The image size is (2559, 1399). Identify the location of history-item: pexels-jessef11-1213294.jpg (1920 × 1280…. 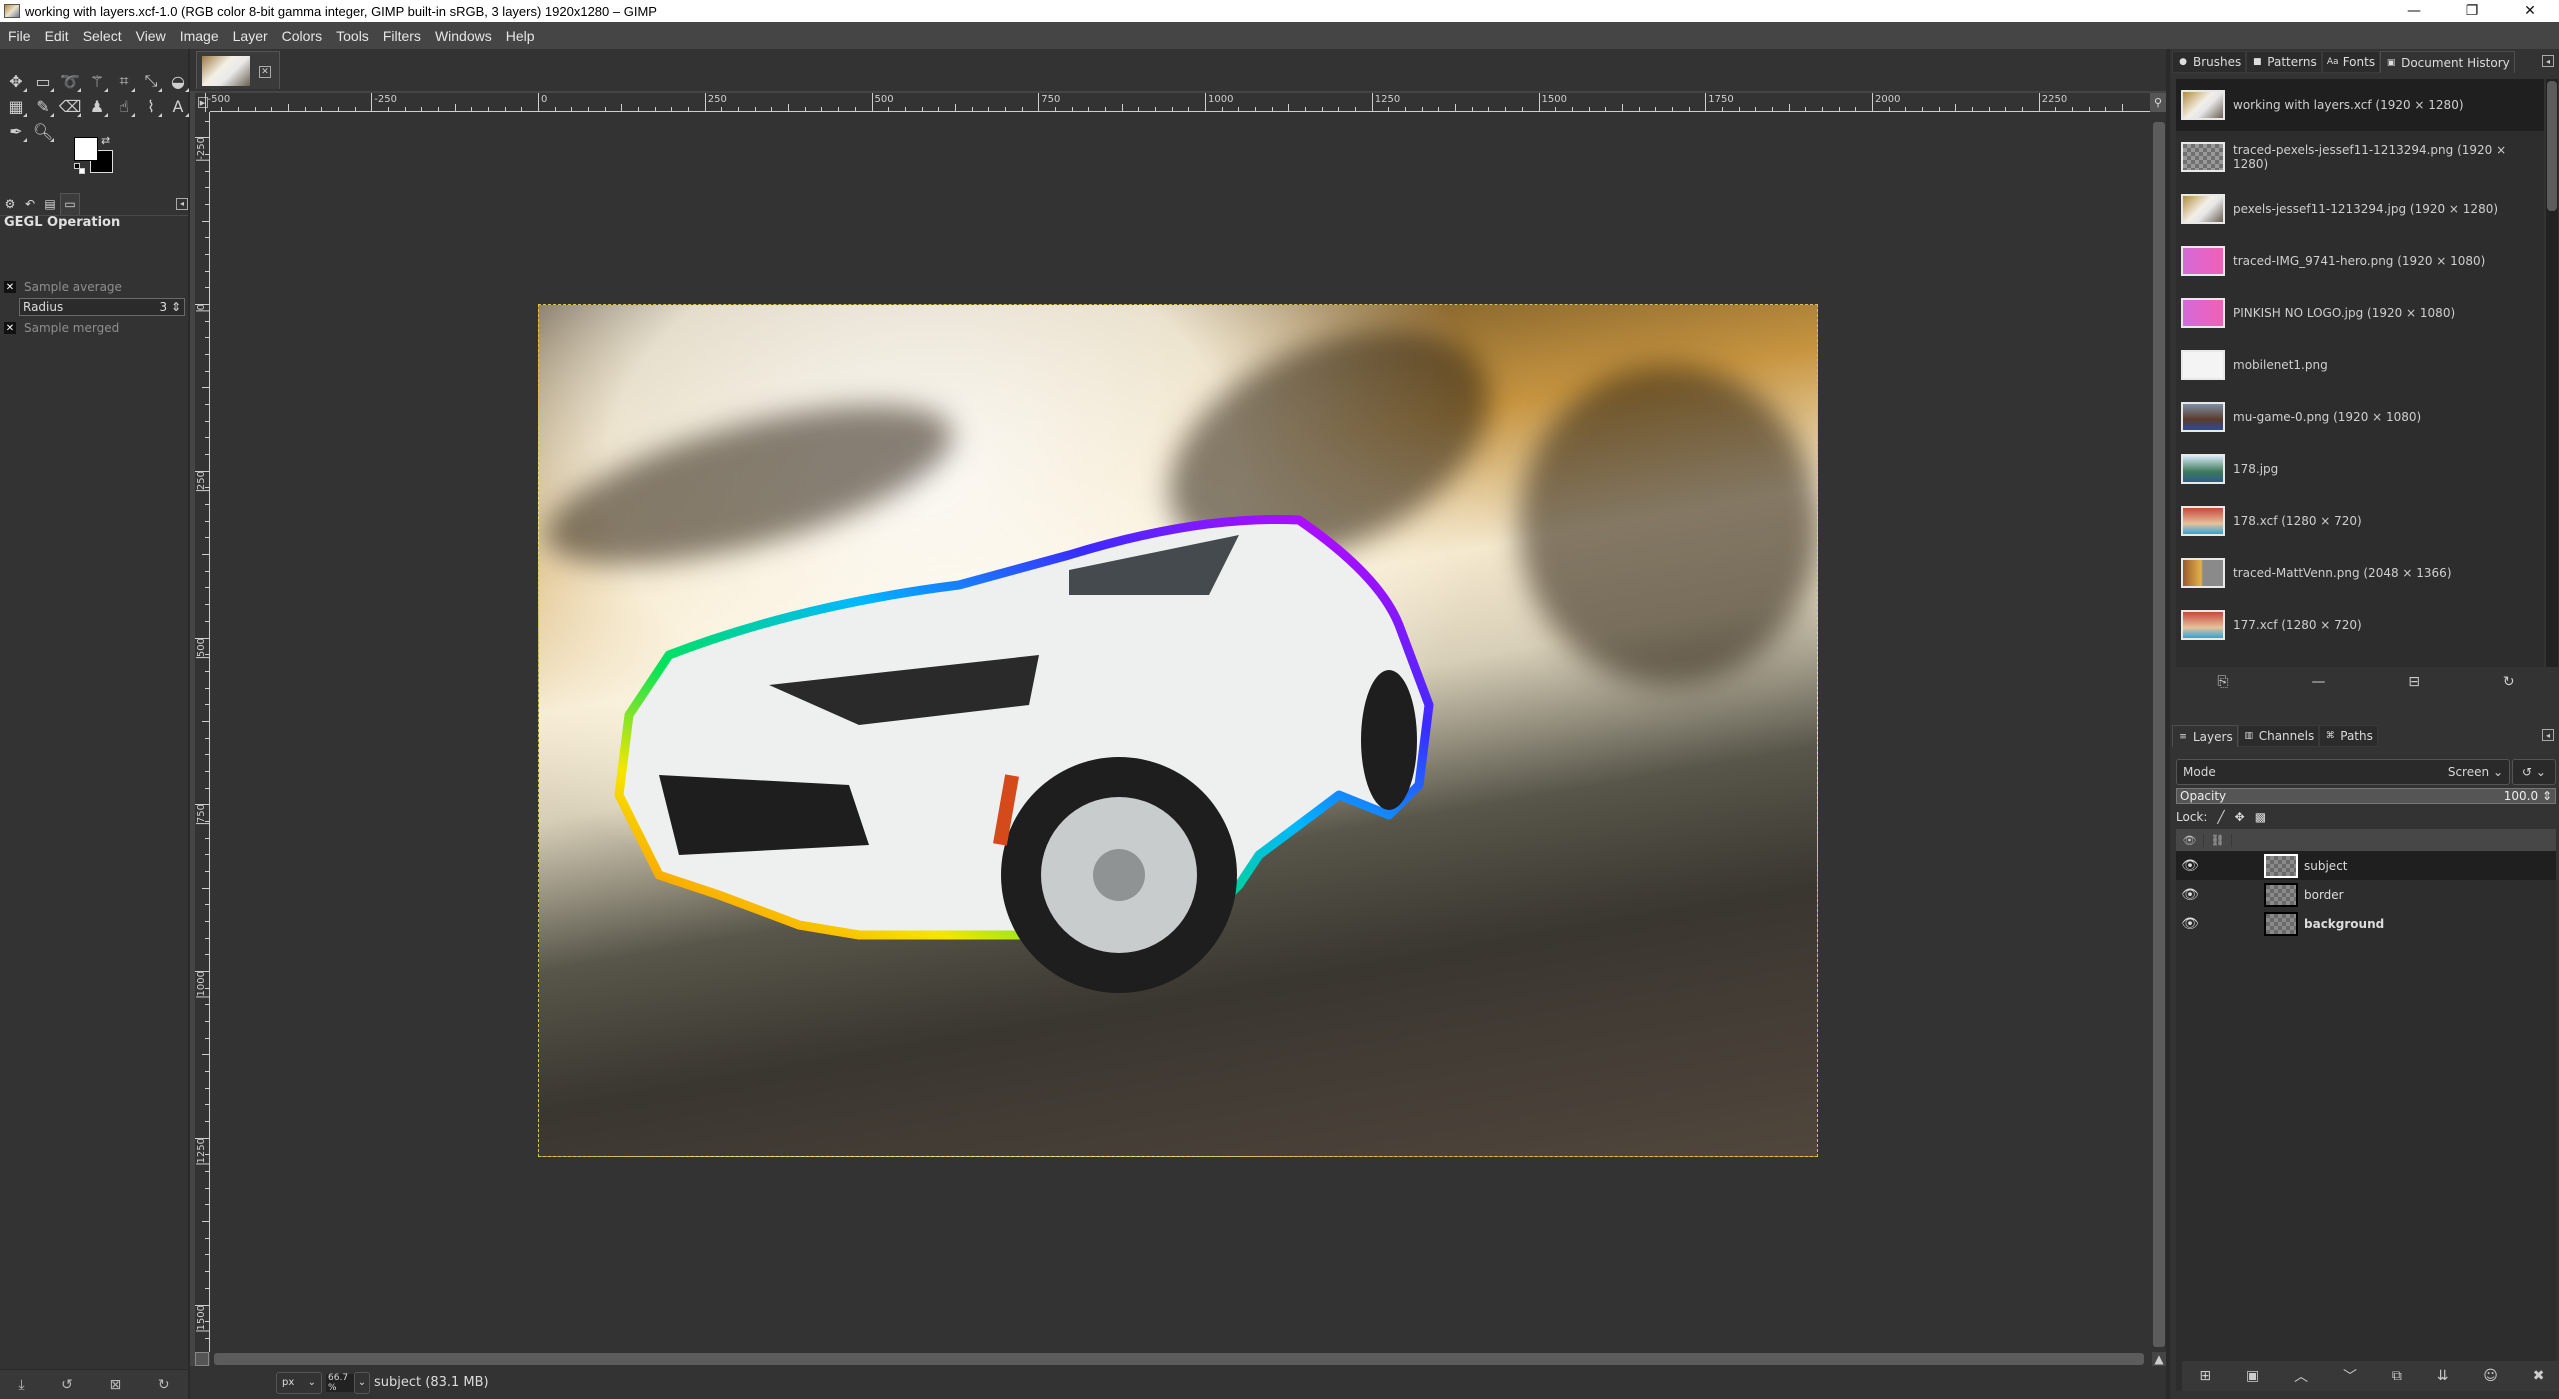
(2360, 209).